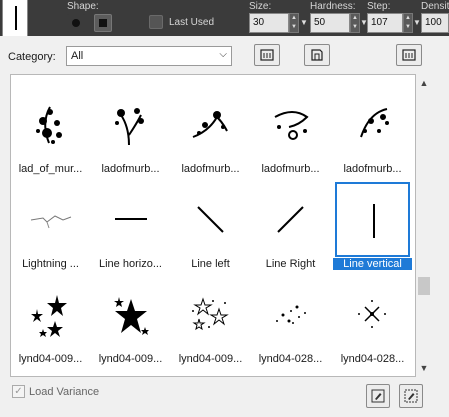 Image resolution: width=449 pixels, height=417 pixels. Describe the element at coordinates (372, 219) in the screenshot. I see `line-vertical-icon` at that location.